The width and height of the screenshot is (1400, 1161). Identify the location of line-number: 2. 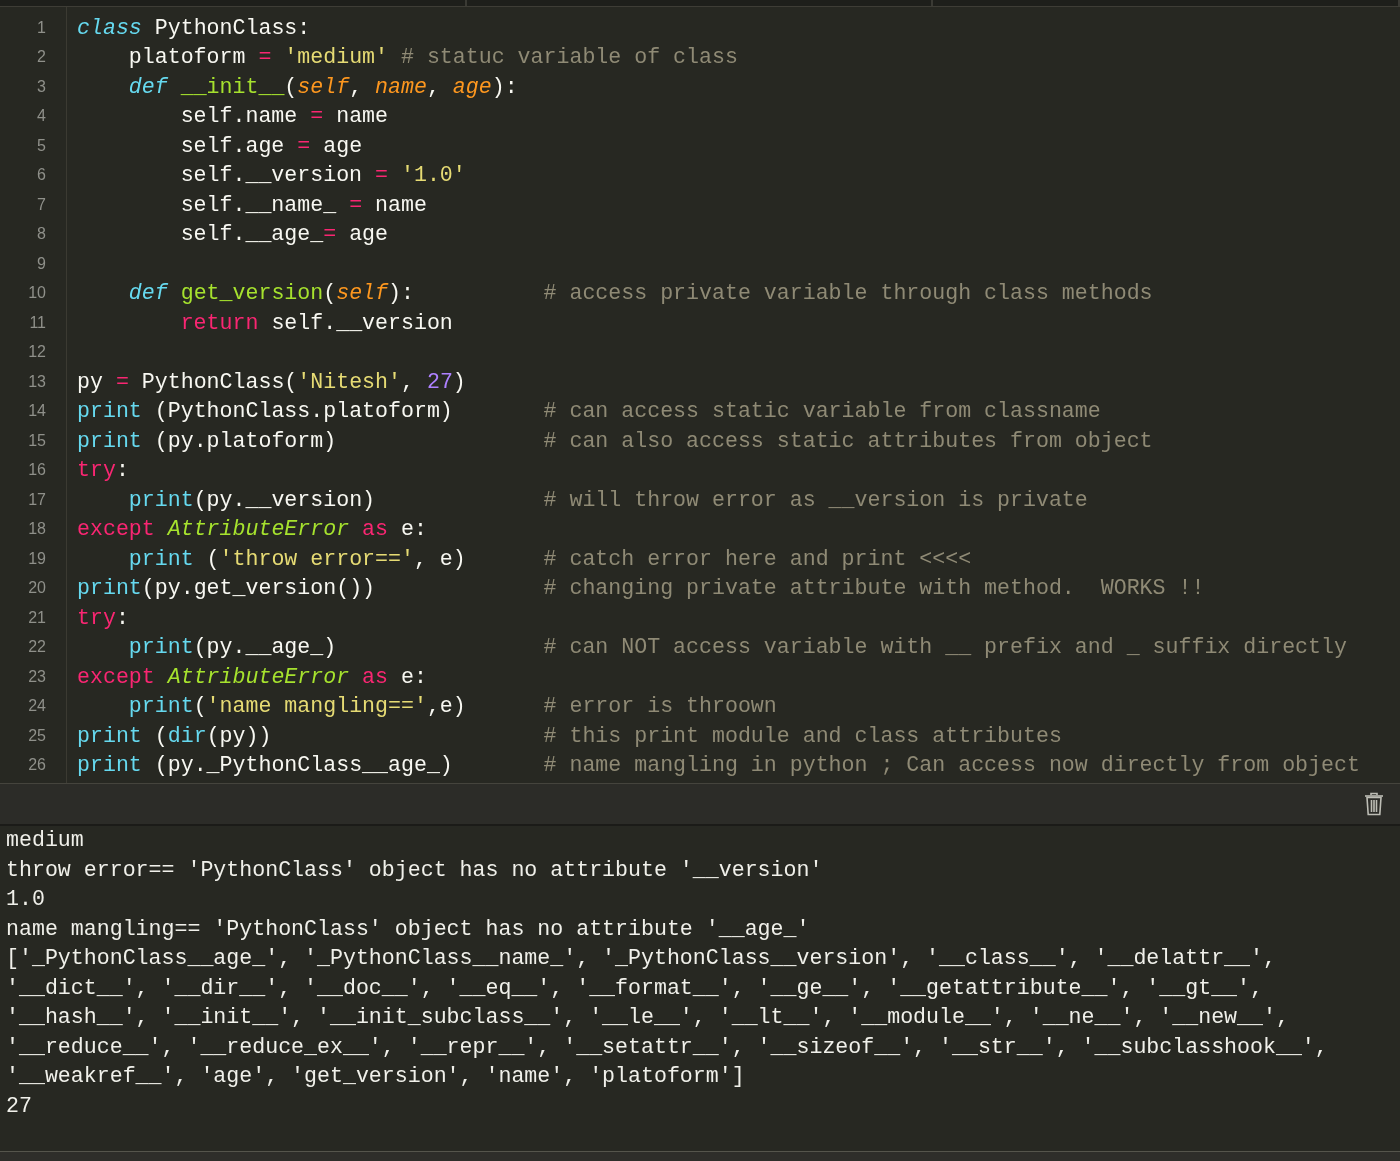
(41, 57).